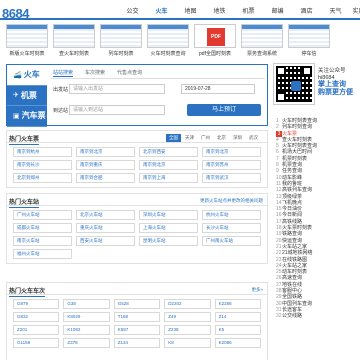  Describe the element at coordinates (224, 110) in the screenshot. I see `book-button: 马上预订` at that location.